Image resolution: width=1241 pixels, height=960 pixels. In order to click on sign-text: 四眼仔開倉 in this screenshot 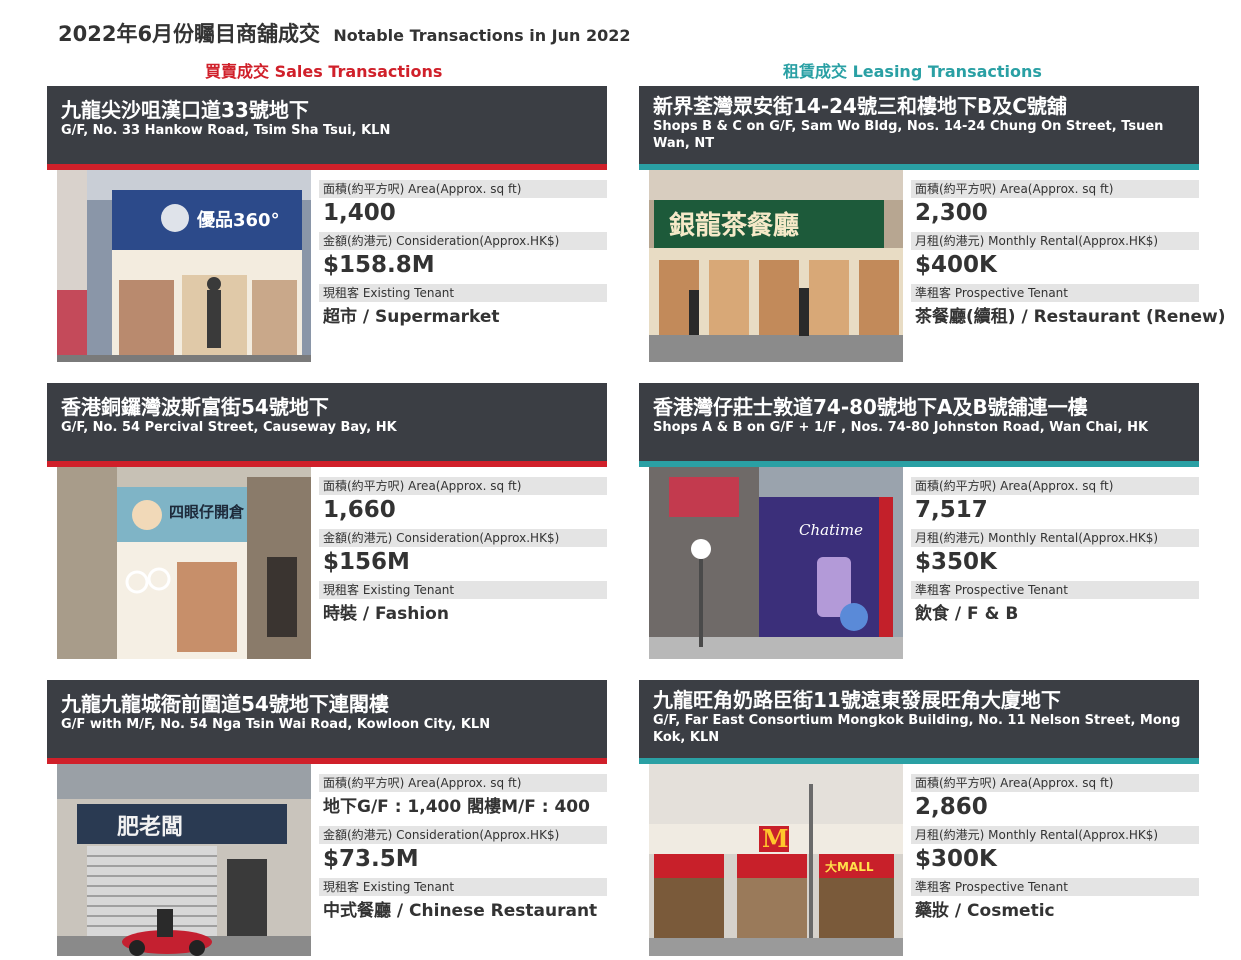, I will do `click(207, 512)`.